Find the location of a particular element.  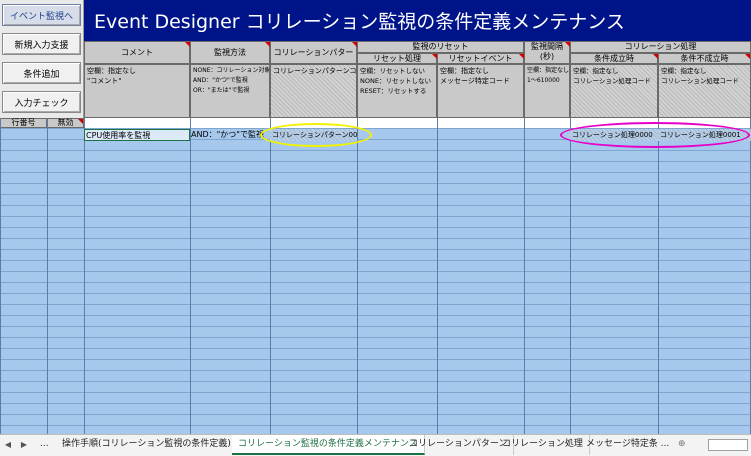

comment-cell: CPU使用率を監視 is located at coordinates (137, 135).